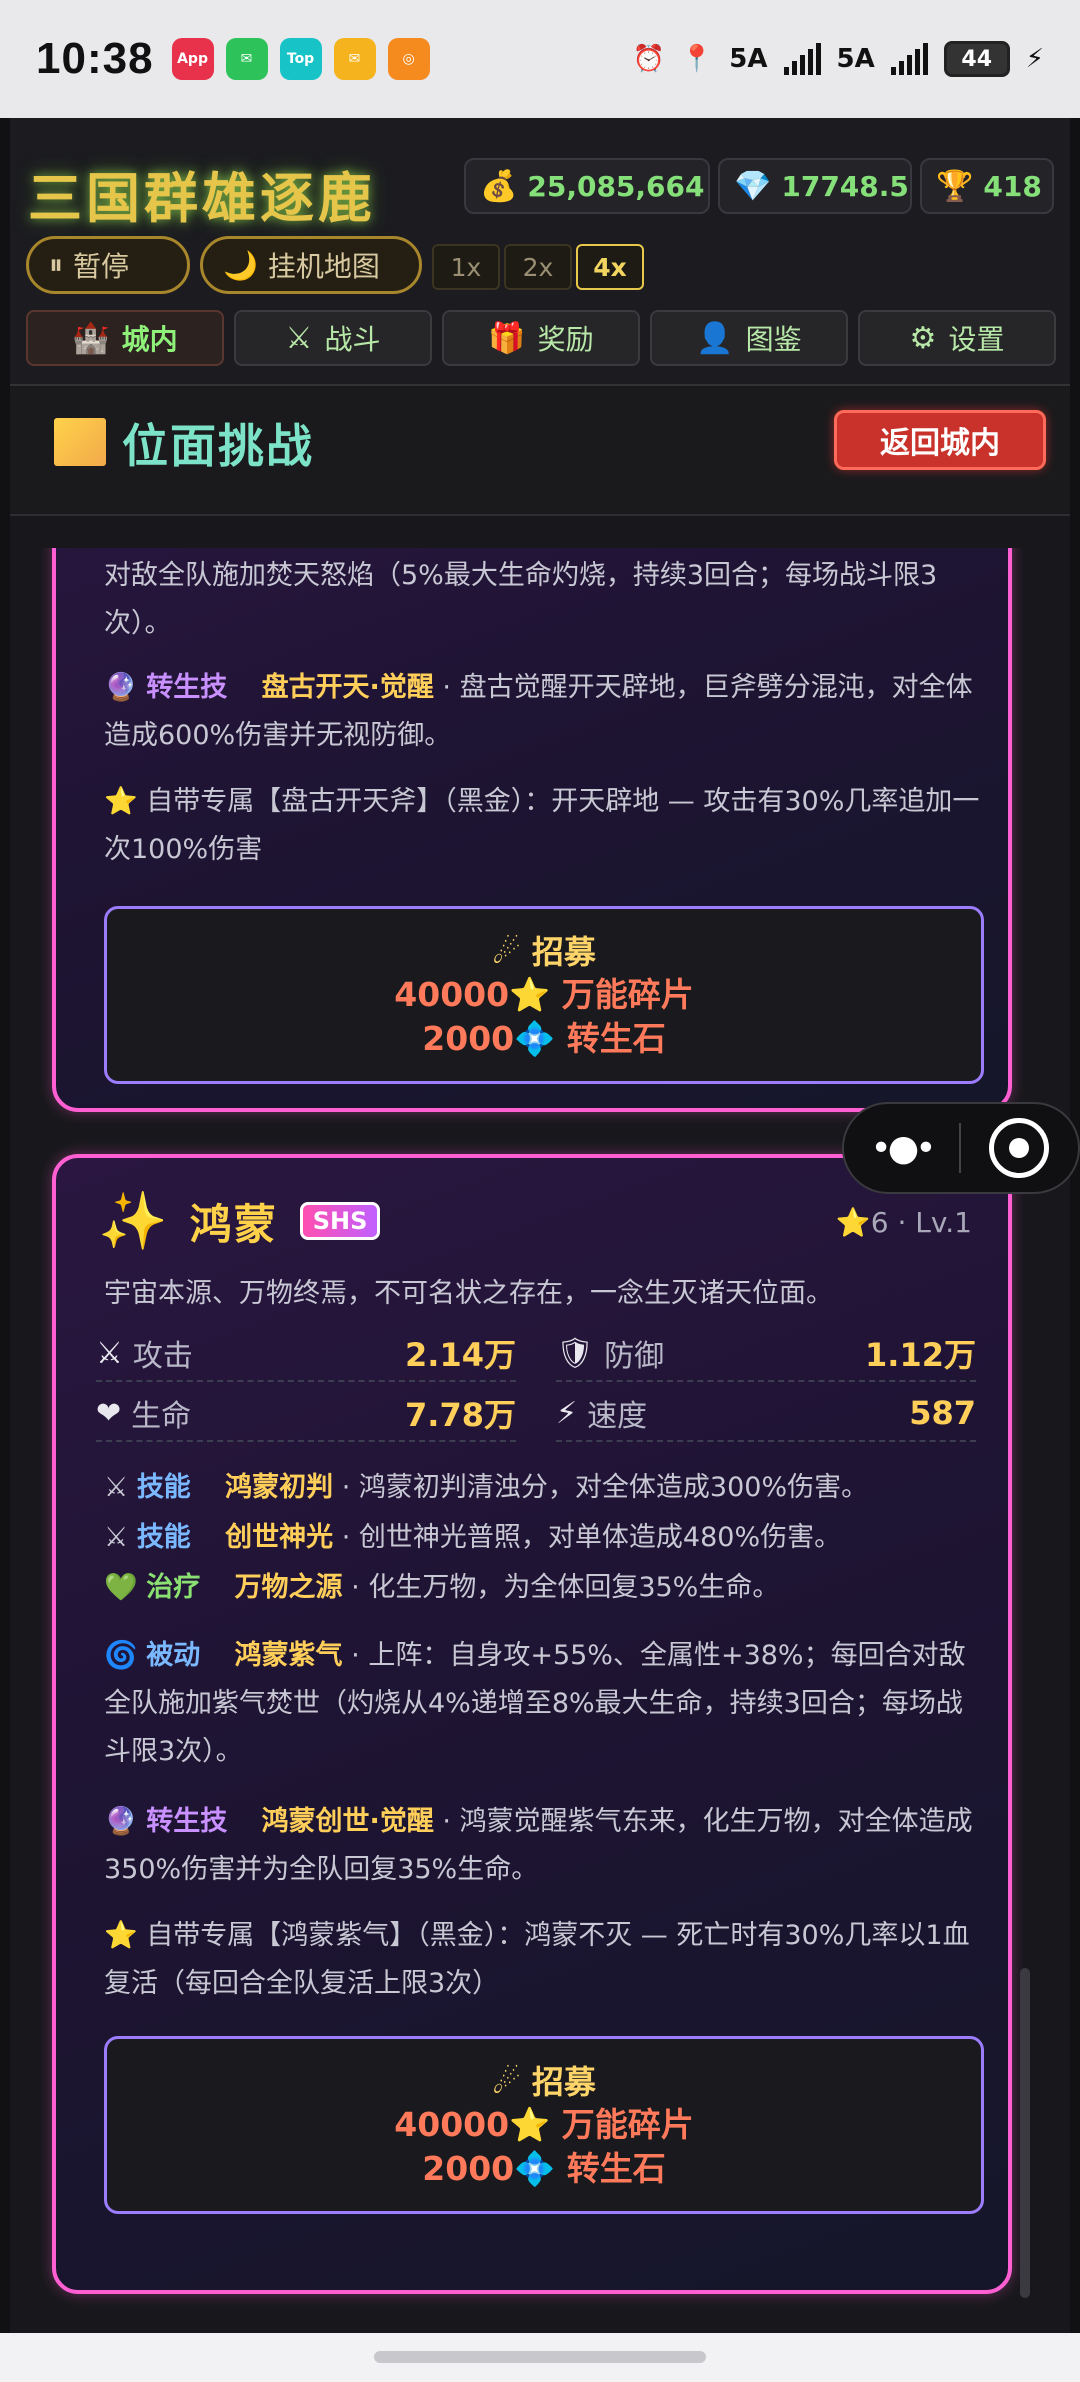 The image size is (1080, 2382). I want to click on speed-4x-button: 4x, so click(610, 267).